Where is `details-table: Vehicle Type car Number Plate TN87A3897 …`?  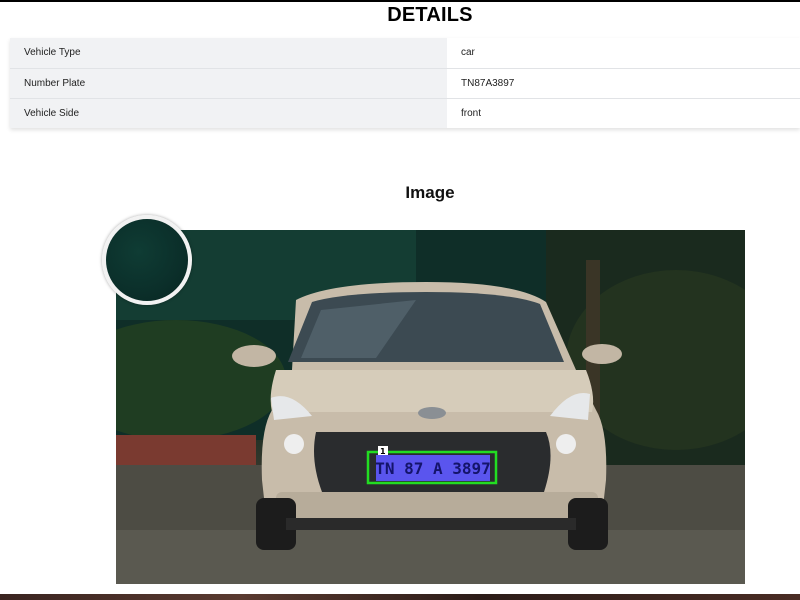 details-table: Vehicle Type car Number Plate TN87A3897 … is located at coordinates (405, 83).